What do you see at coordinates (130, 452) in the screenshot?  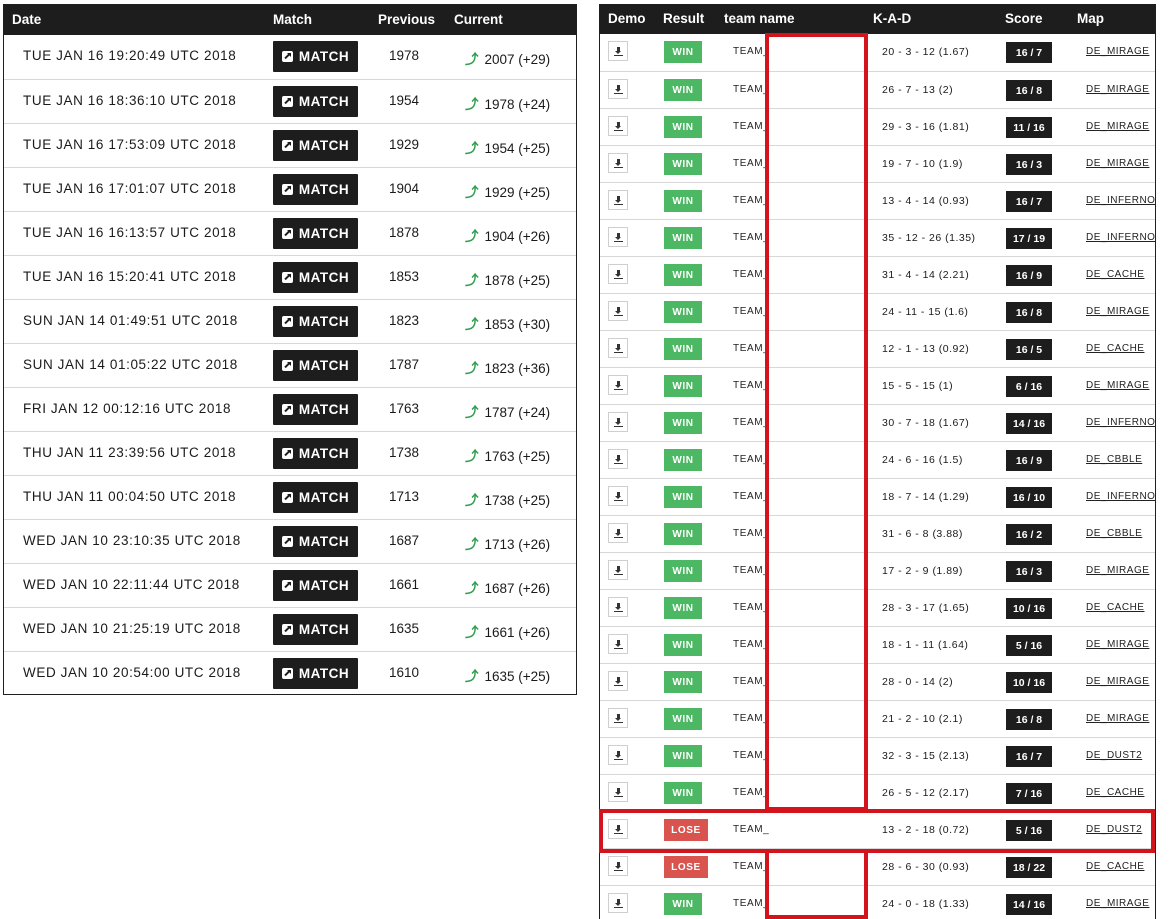 I see `row-date: THU JAN 11 23:39:56 UTC 2018` at bounding box center [130, 452].